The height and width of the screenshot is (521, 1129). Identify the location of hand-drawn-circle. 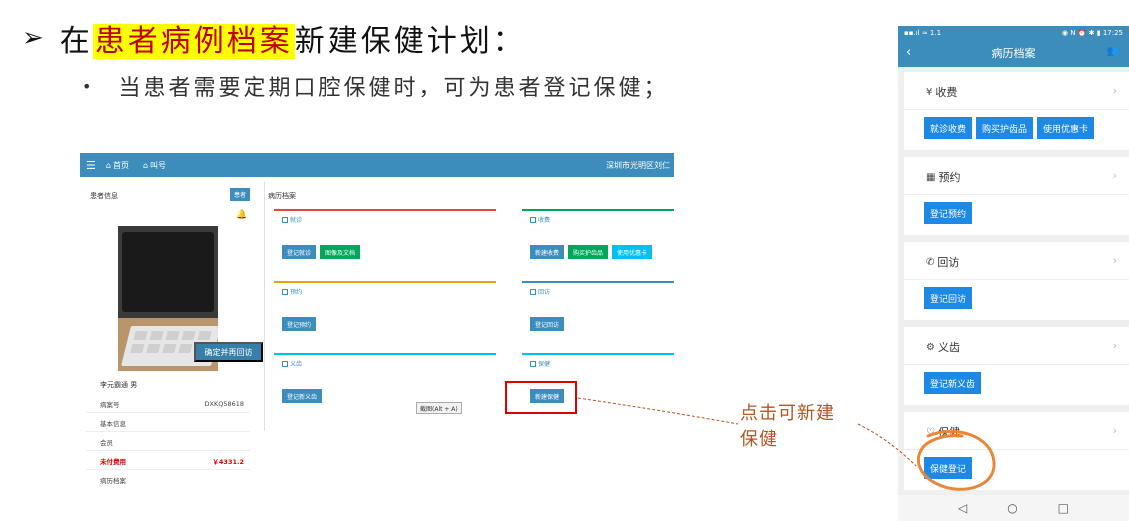
(956, 460).